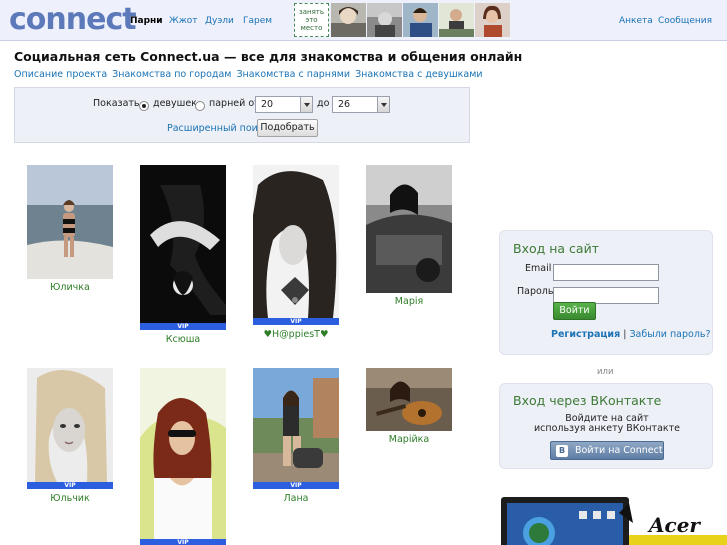  I want to click on dating-by-city-link: Знакомства по городам, so click(171, 74).